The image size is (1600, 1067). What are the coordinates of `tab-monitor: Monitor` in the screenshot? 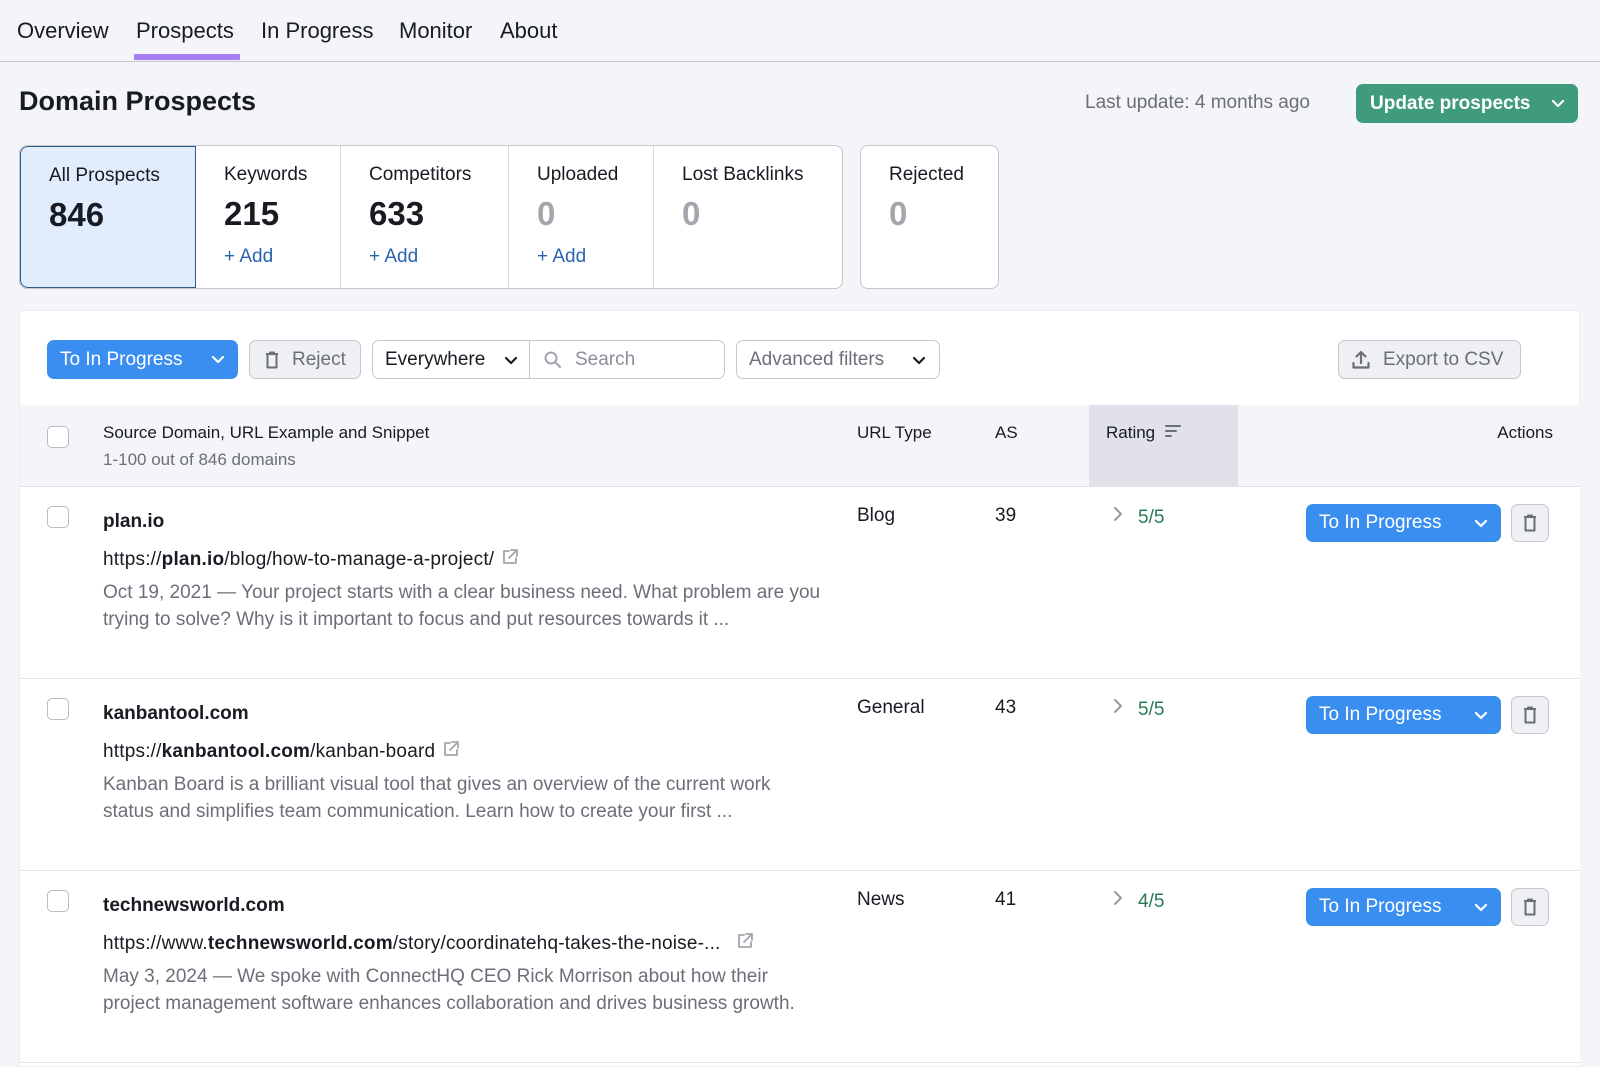 It's located at (435, 31).